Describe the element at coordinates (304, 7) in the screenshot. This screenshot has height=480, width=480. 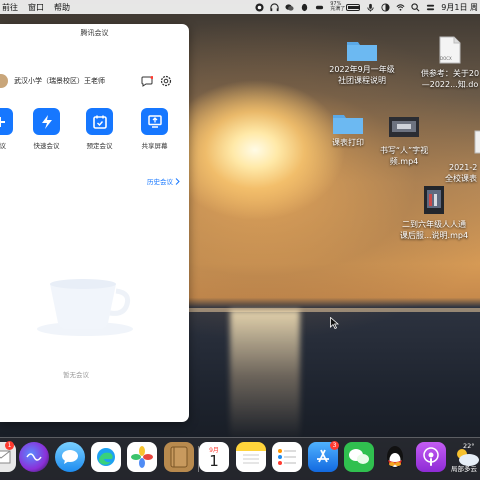
I see `penguin-menubar-icon` at that location.